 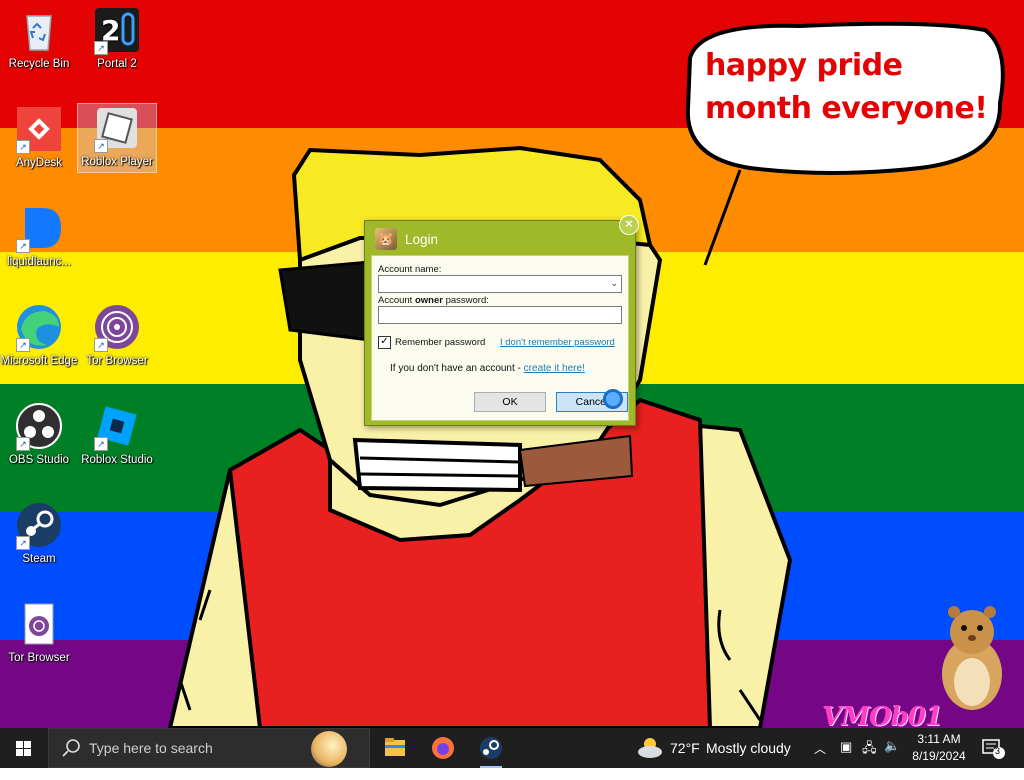 I want to click on password-label-post: password:, so click(x=465, y=300).